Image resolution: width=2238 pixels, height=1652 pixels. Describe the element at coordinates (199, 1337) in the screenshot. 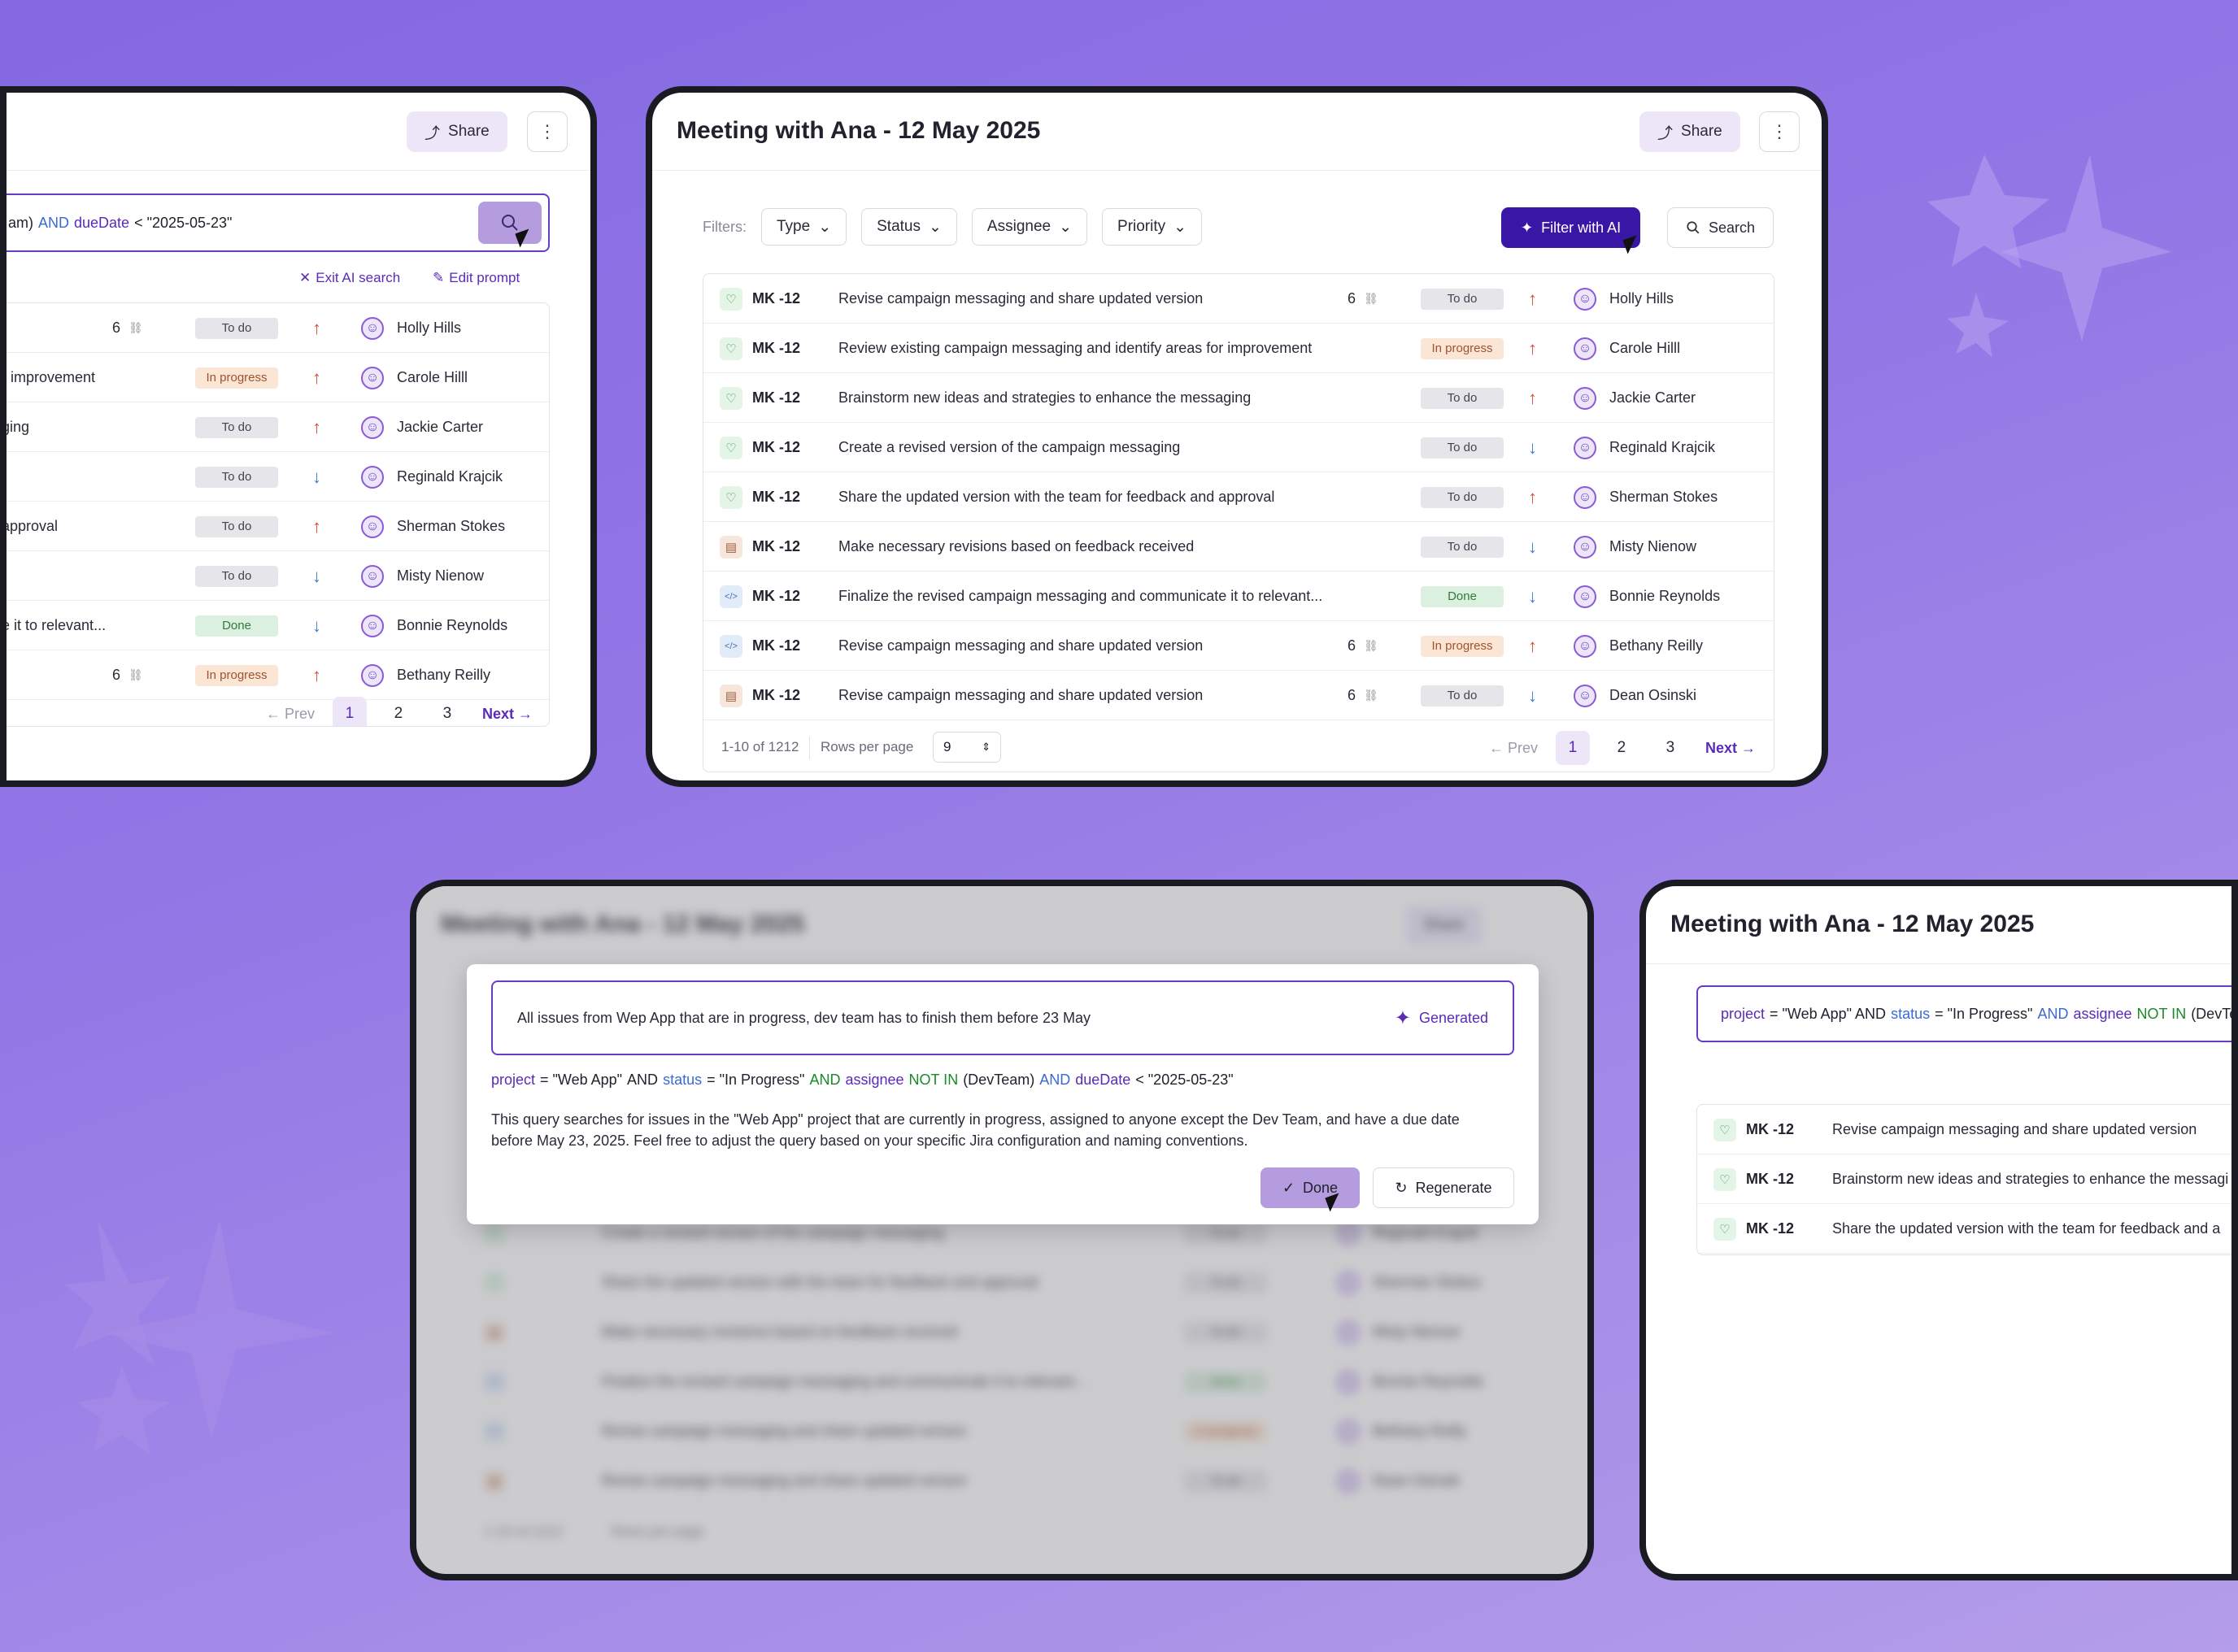

I see `star-decoration-icon` at that location.